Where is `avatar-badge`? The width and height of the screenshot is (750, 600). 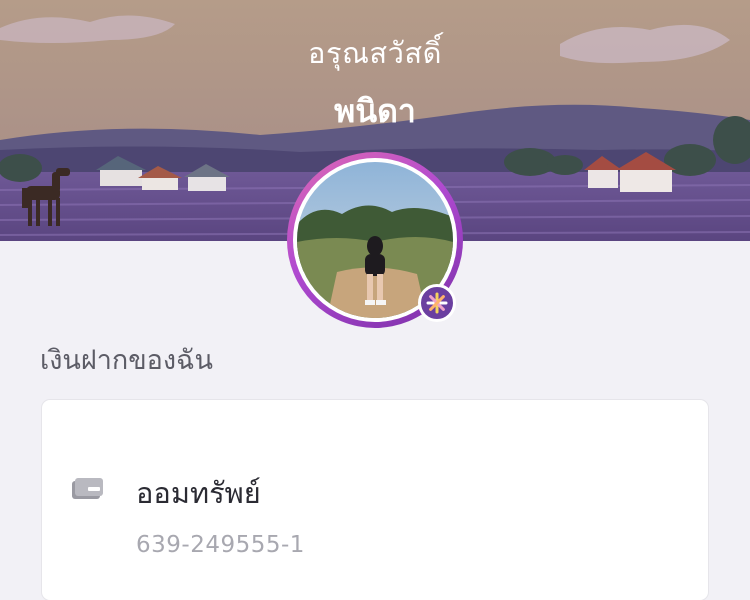 avatar-badge is located at coordinates (437, 303).